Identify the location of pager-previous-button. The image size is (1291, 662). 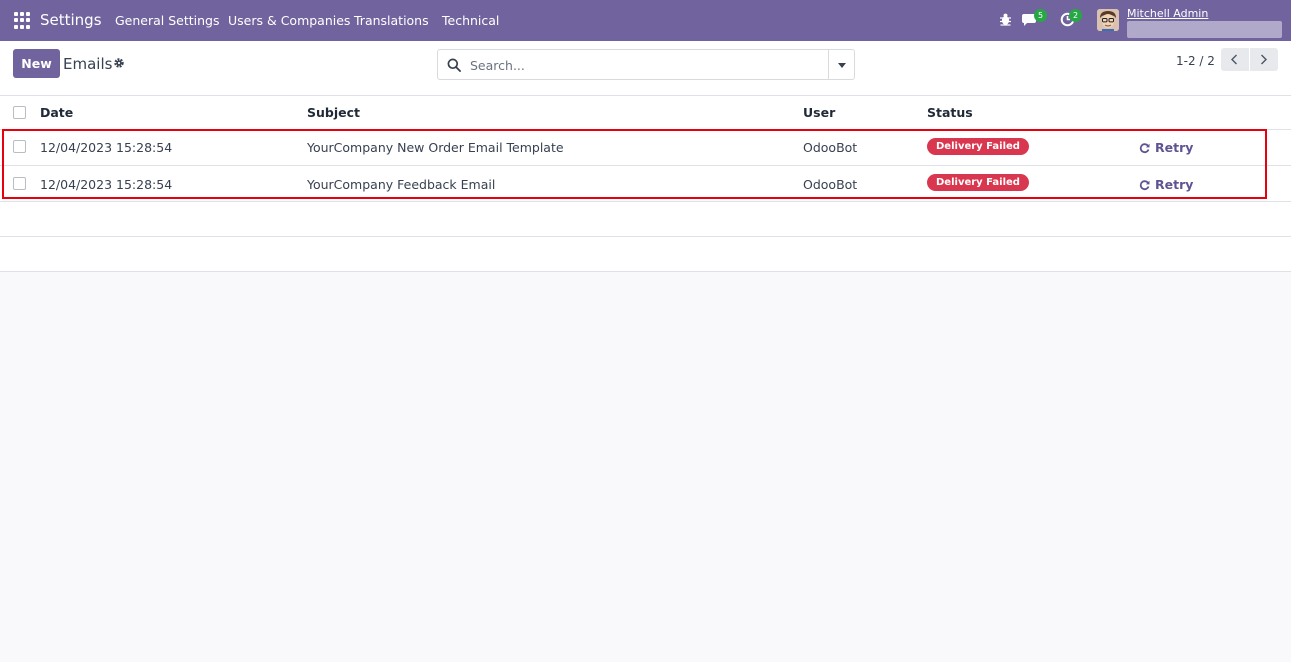
(1235, 59).